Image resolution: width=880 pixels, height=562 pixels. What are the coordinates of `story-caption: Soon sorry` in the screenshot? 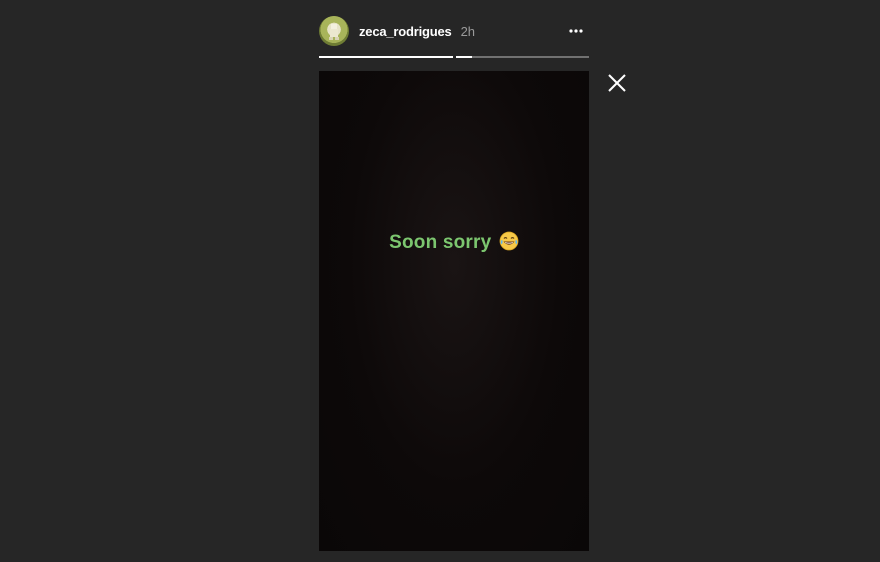 It's located at (454, 242).